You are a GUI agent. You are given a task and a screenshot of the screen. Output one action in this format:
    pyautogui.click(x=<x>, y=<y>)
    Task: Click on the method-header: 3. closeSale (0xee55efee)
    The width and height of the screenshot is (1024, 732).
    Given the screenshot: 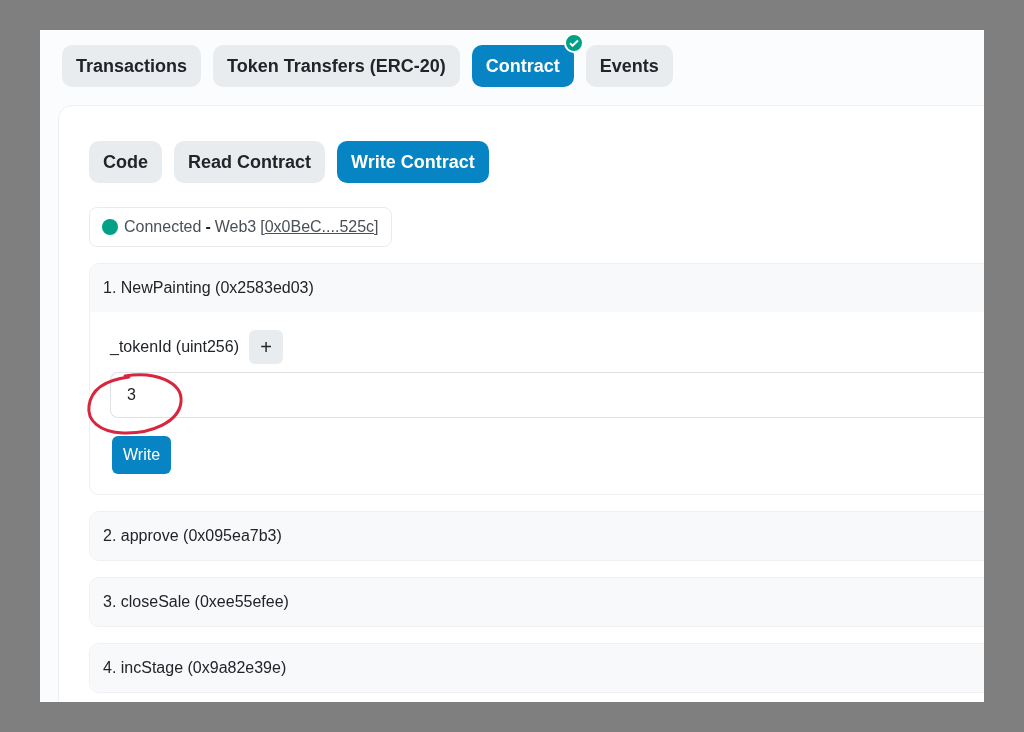 What is the action you would take?
    pyautogui.click(x=536, y=602)
    